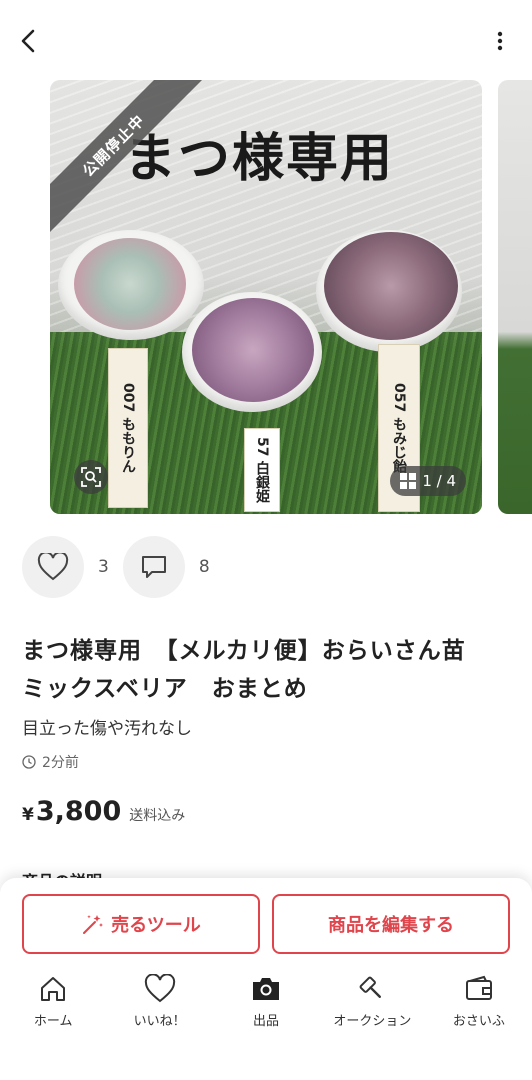 The width and height of the screenshot is (532, 1080). What do you see at coordinates (371, 987) in the screenshot?
I see `gavel-icon` at bounding box center [371, 987].